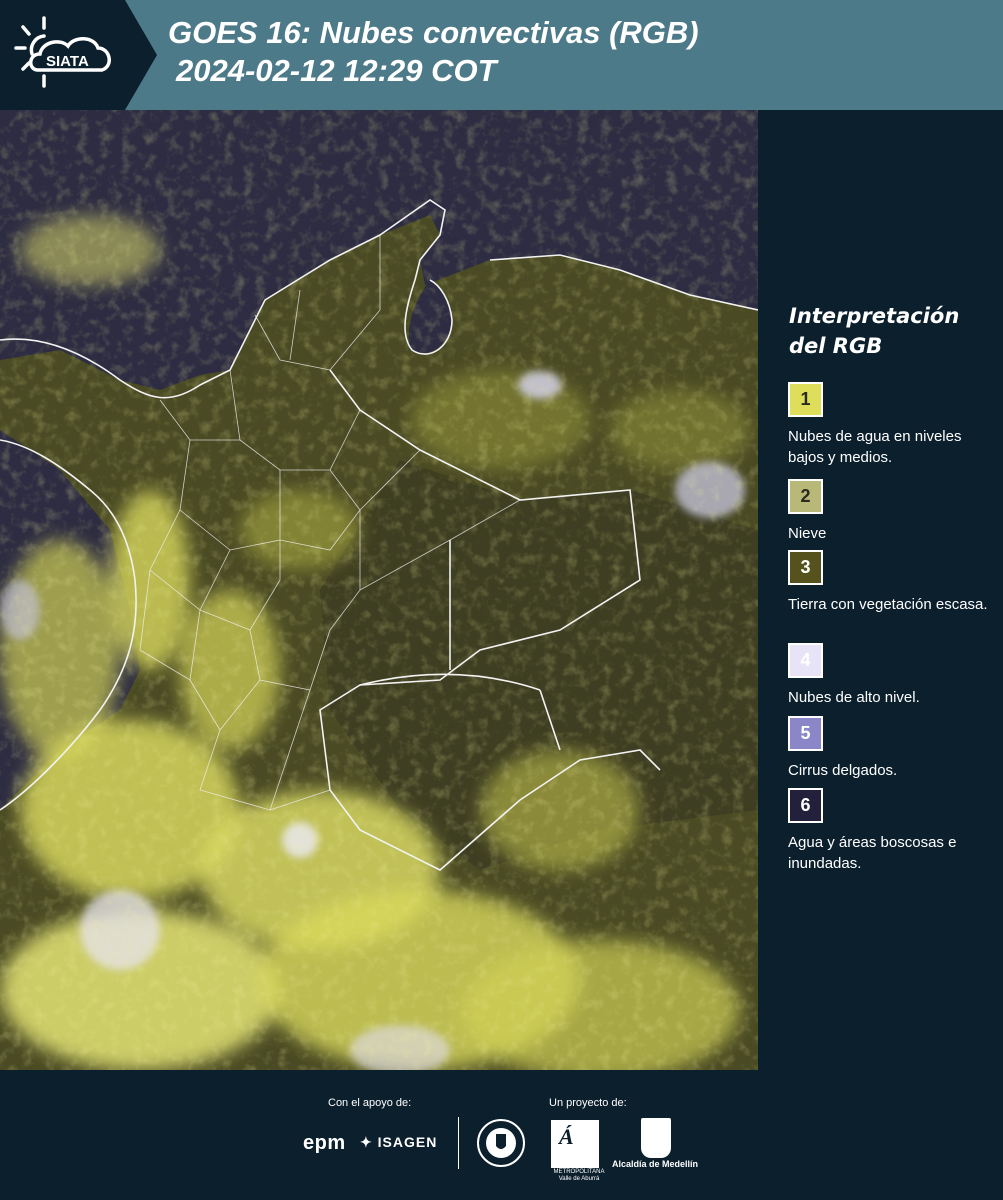 This screenshot has width=1003, height=1200. What do you see at coordinates (656, 1138) in the screenshot?
I see `alcaldia-shield-icon` at bounding box center [656, 1138].